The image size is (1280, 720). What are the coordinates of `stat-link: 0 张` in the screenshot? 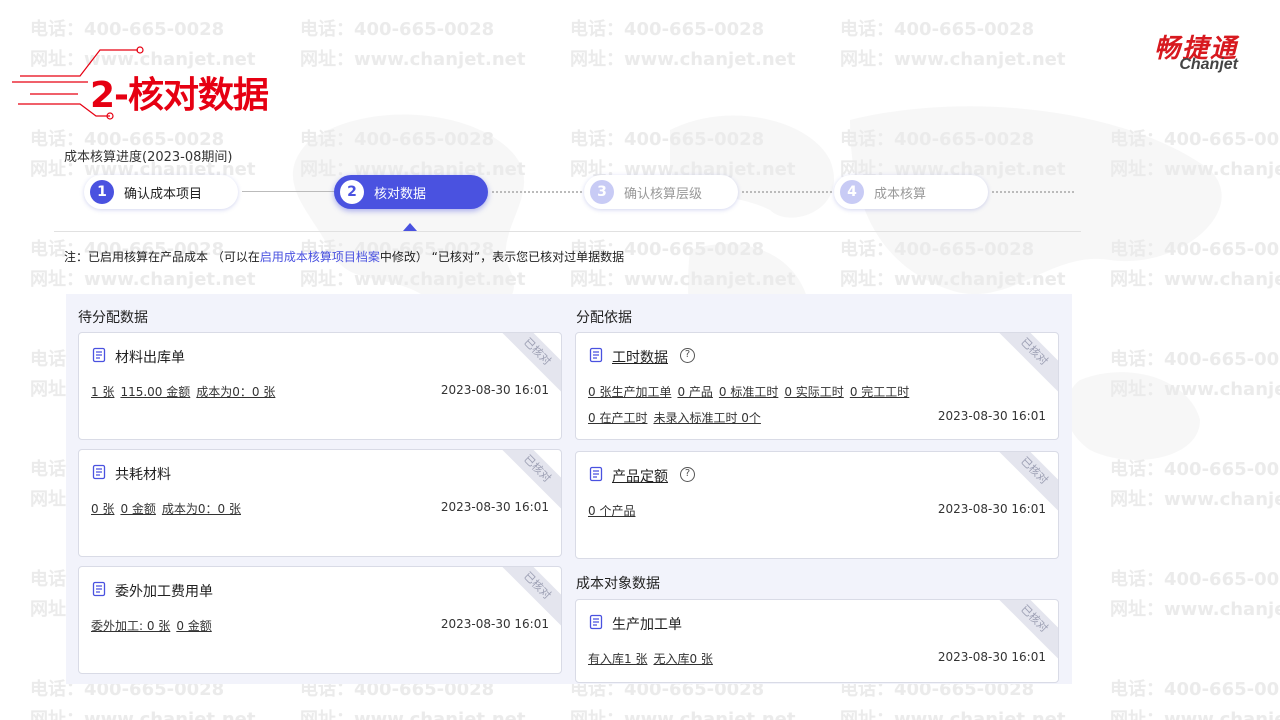 It's located at (102, 509).